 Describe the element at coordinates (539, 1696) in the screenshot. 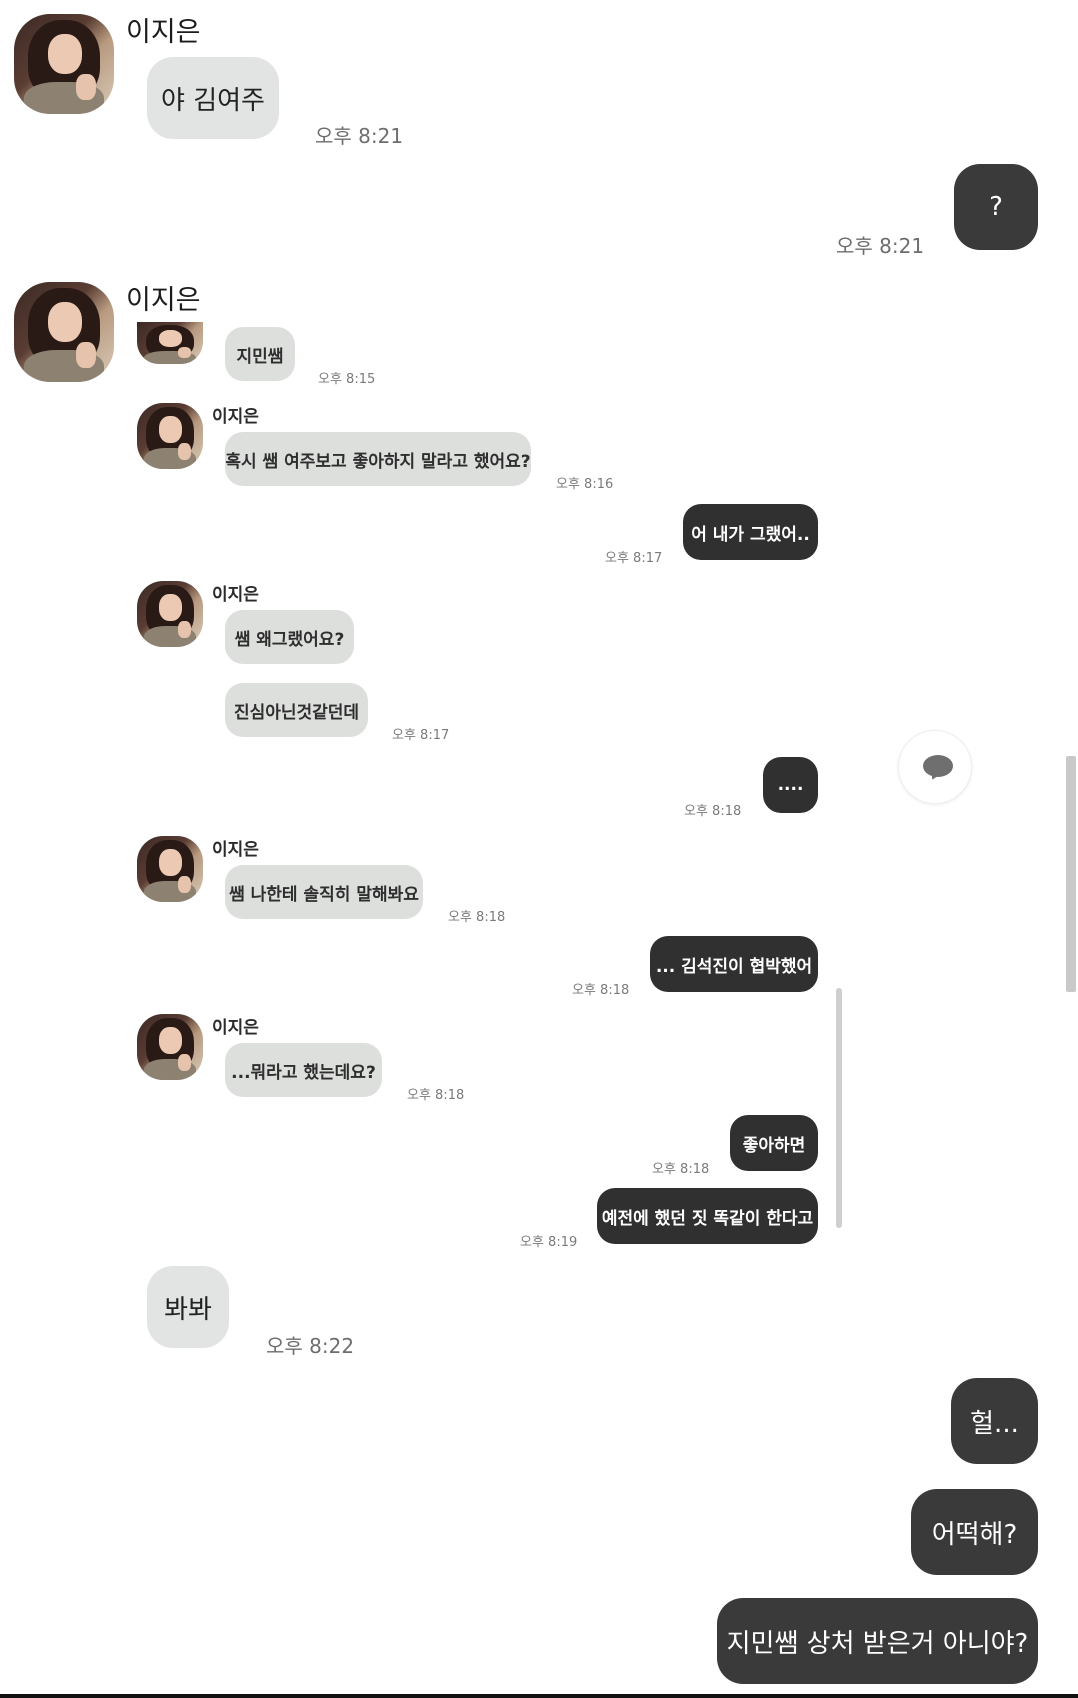

I see `bottom-edge` at that location.